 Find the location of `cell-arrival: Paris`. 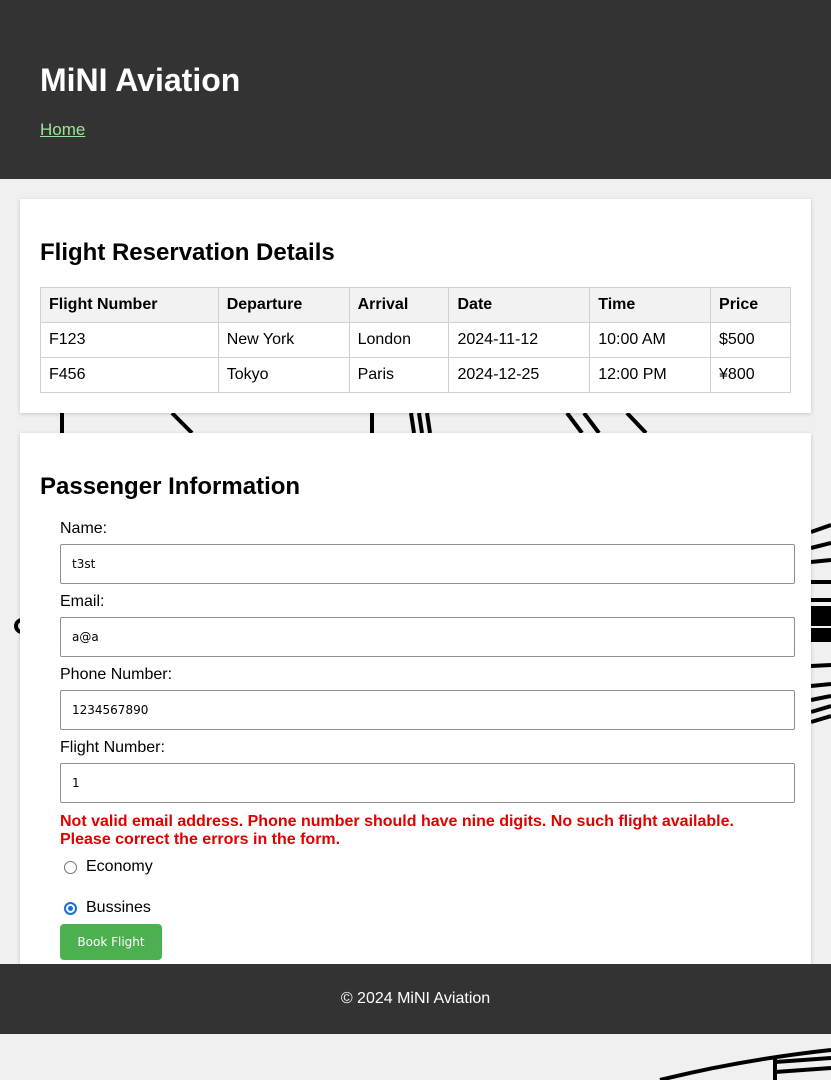

cell-arrival: Paris is located at coordinates (399, 375).